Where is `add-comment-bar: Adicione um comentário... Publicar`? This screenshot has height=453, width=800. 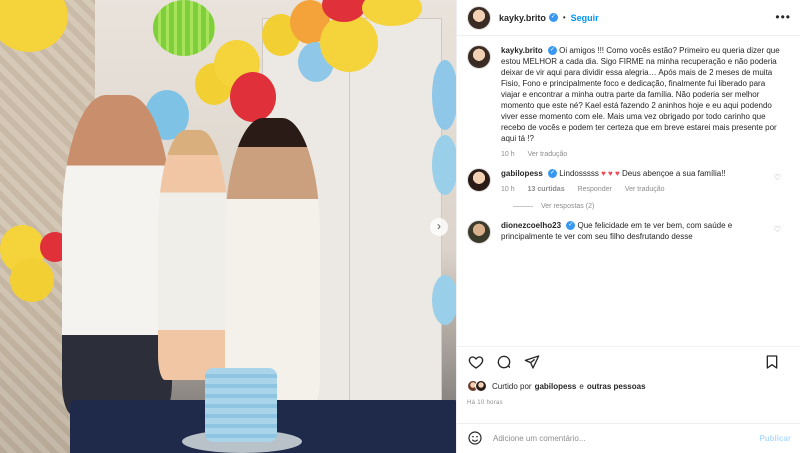
add-comment-bar: Adicione um comentário... Publicar is located at coordinates (628, 438).